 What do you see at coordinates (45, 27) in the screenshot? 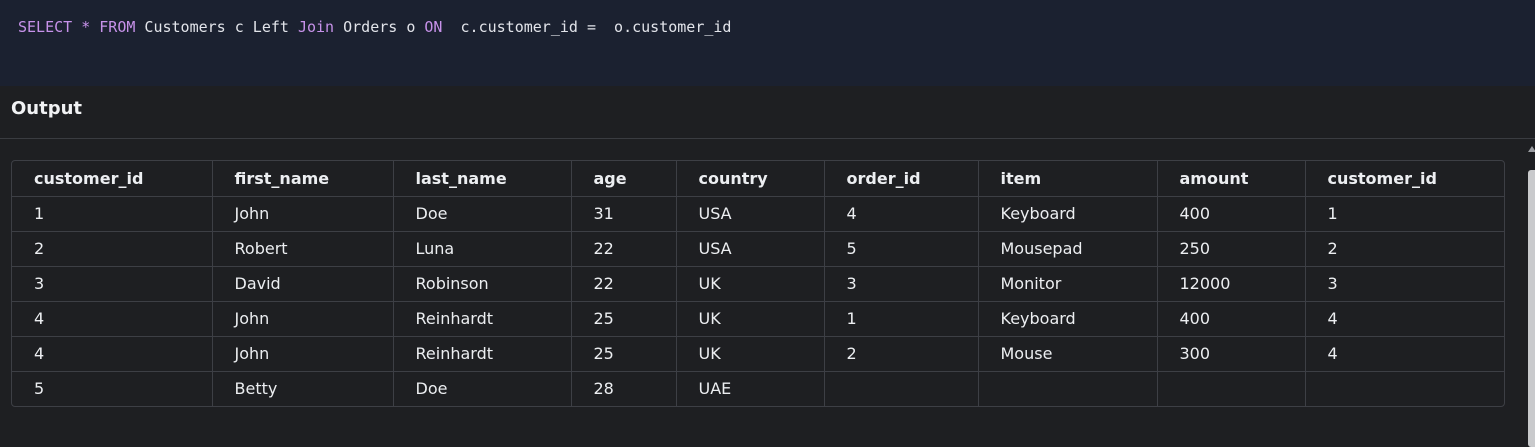
I see `sql-keyword: SELECT` at bounding box center [45, 27].